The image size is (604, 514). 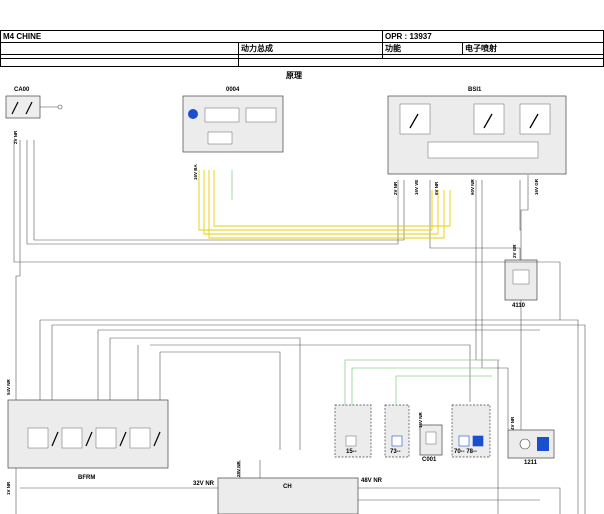 What do you see at coordinates (395, 188) in the screenshot?
I see `wire-label-bsi-a: 2V NR` at bounding box center [395, 188].